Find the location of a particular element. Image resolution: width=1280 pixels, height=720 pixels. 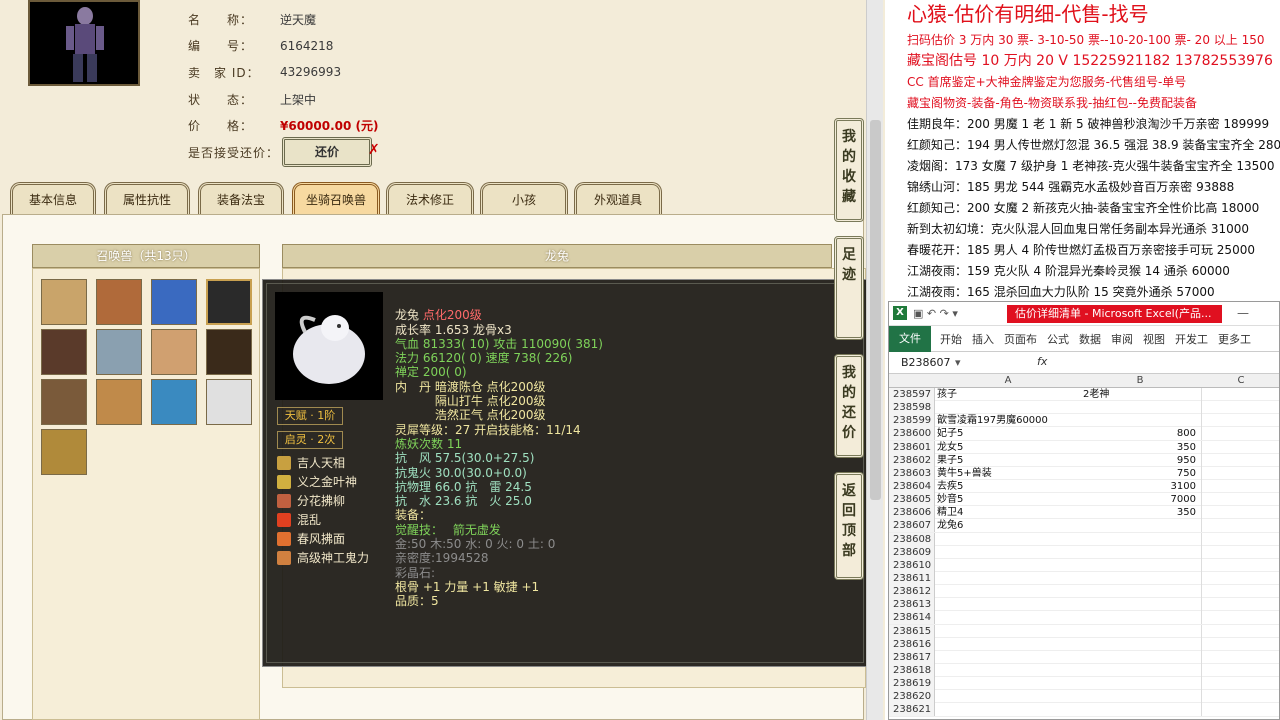

sheet-row: 238603 黄牛5+兽装 750 is located at coordinates (1084, 473).